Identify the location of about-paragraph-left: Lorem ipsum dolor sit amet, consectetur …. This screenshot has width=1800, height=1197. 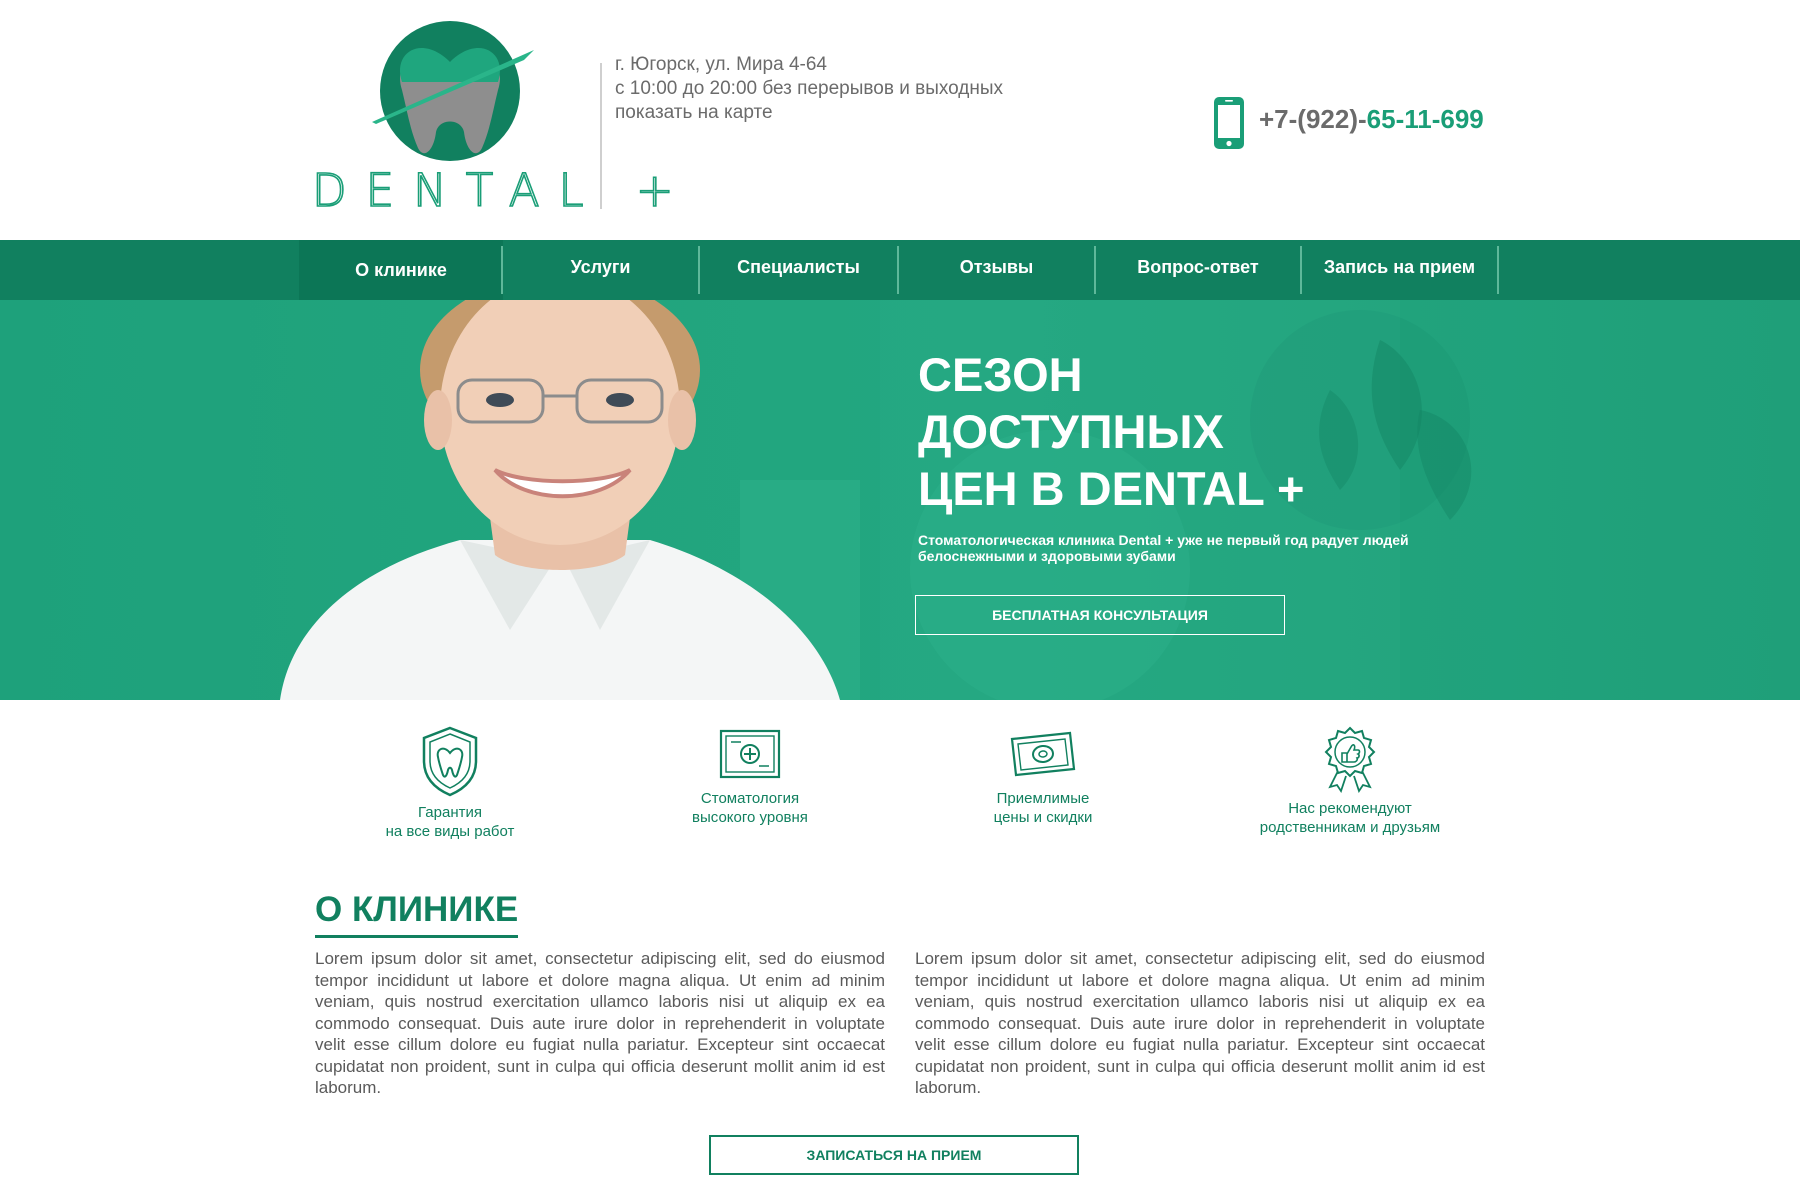
(600, 1023).